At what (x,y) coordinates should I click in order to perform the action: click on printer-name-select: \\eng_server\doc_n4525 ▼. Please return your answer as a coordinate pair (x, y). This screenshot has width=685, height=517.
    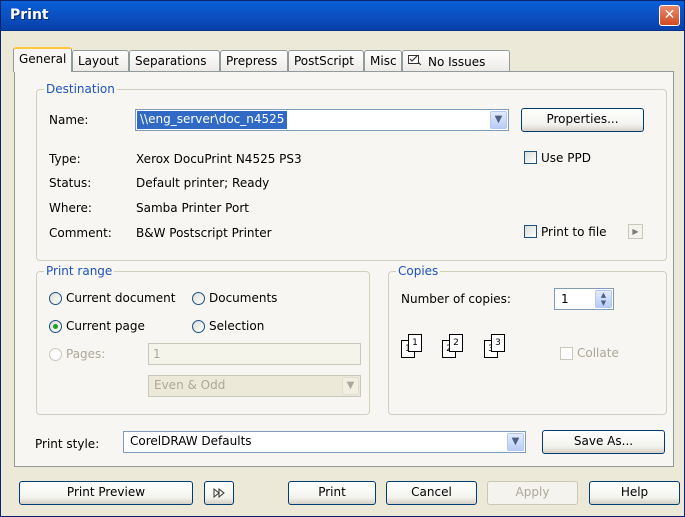
    Looking at the image, I should click on (322, 120).